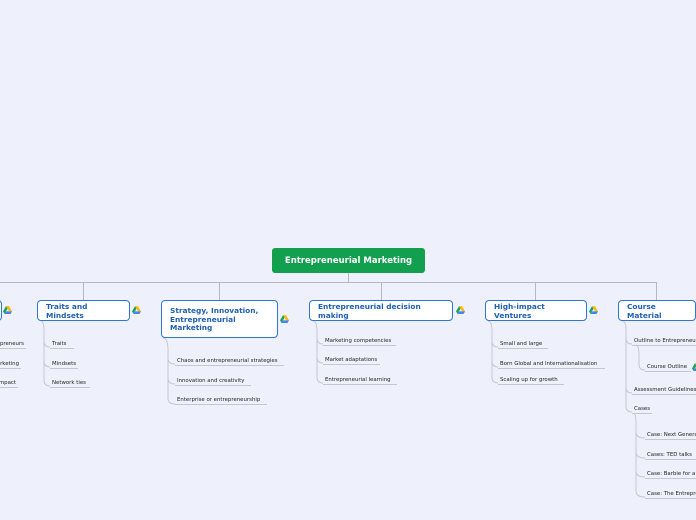 The height and width of the screenshot is (520, 696). What do you see at coordinates (328, 278) in the screenshot?
I see `connector-root` at bounding box center [328, 278].